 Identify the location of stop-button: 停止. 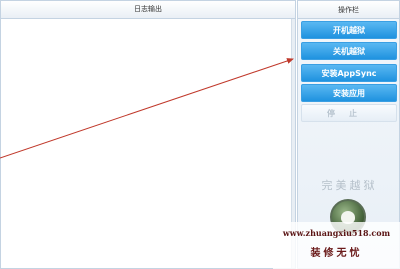
(349, 113).